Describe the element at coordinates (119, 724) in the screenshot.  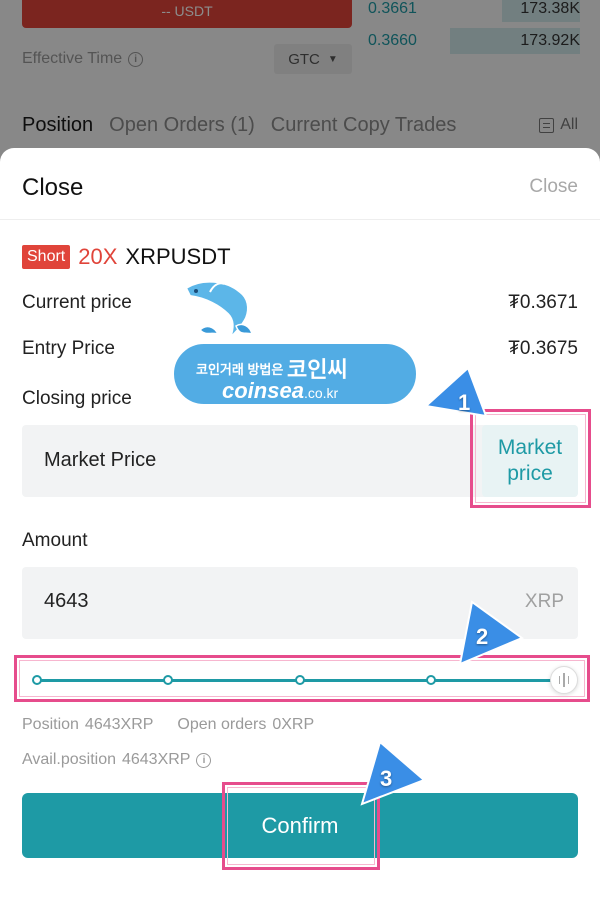
I see `position-value: 4643XRP` at that location.